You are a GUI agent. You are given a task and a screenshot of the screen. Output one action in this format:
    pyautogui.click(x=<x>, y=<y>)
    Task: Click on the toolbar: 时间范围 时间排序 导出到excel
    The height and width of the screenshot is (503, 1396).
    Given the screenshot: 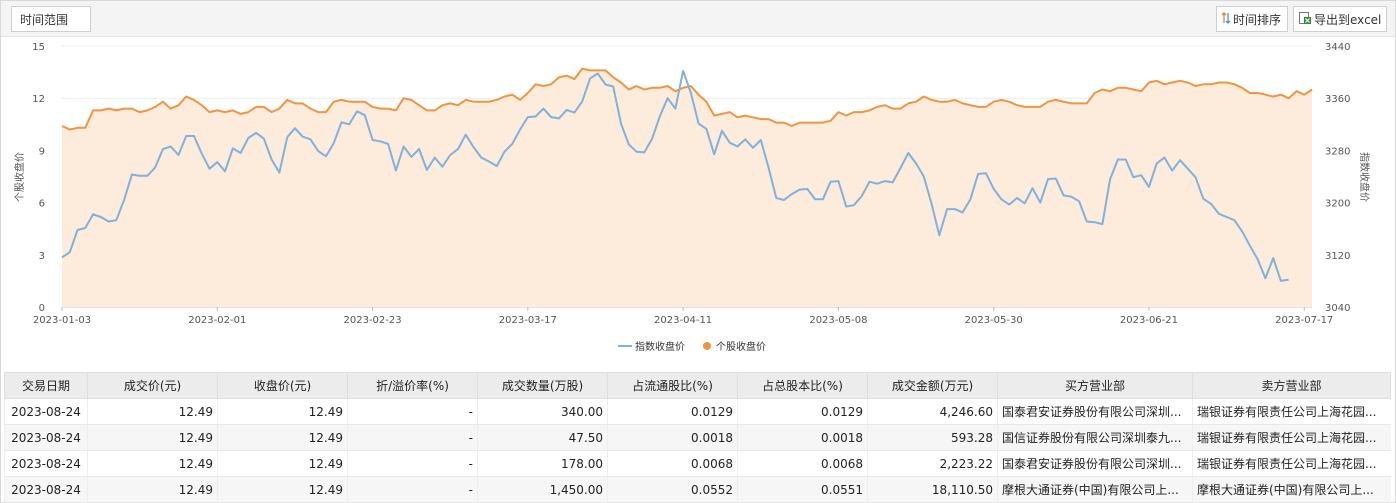 What is the action you would take?
    pyautogui.click(x=698, y=19)
    